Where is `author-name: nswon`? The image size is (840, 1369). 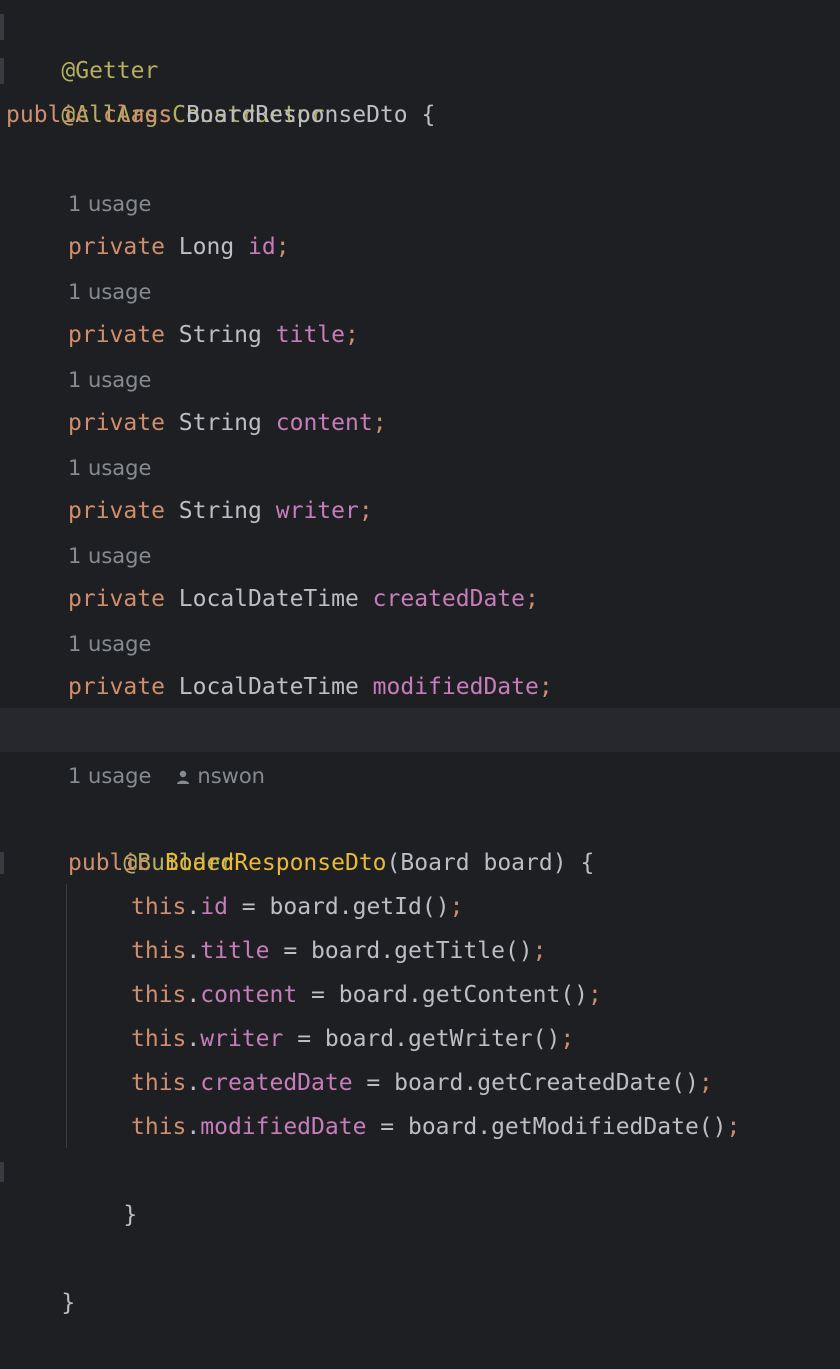 author-name: nswon is located at coordinates (231, 776).